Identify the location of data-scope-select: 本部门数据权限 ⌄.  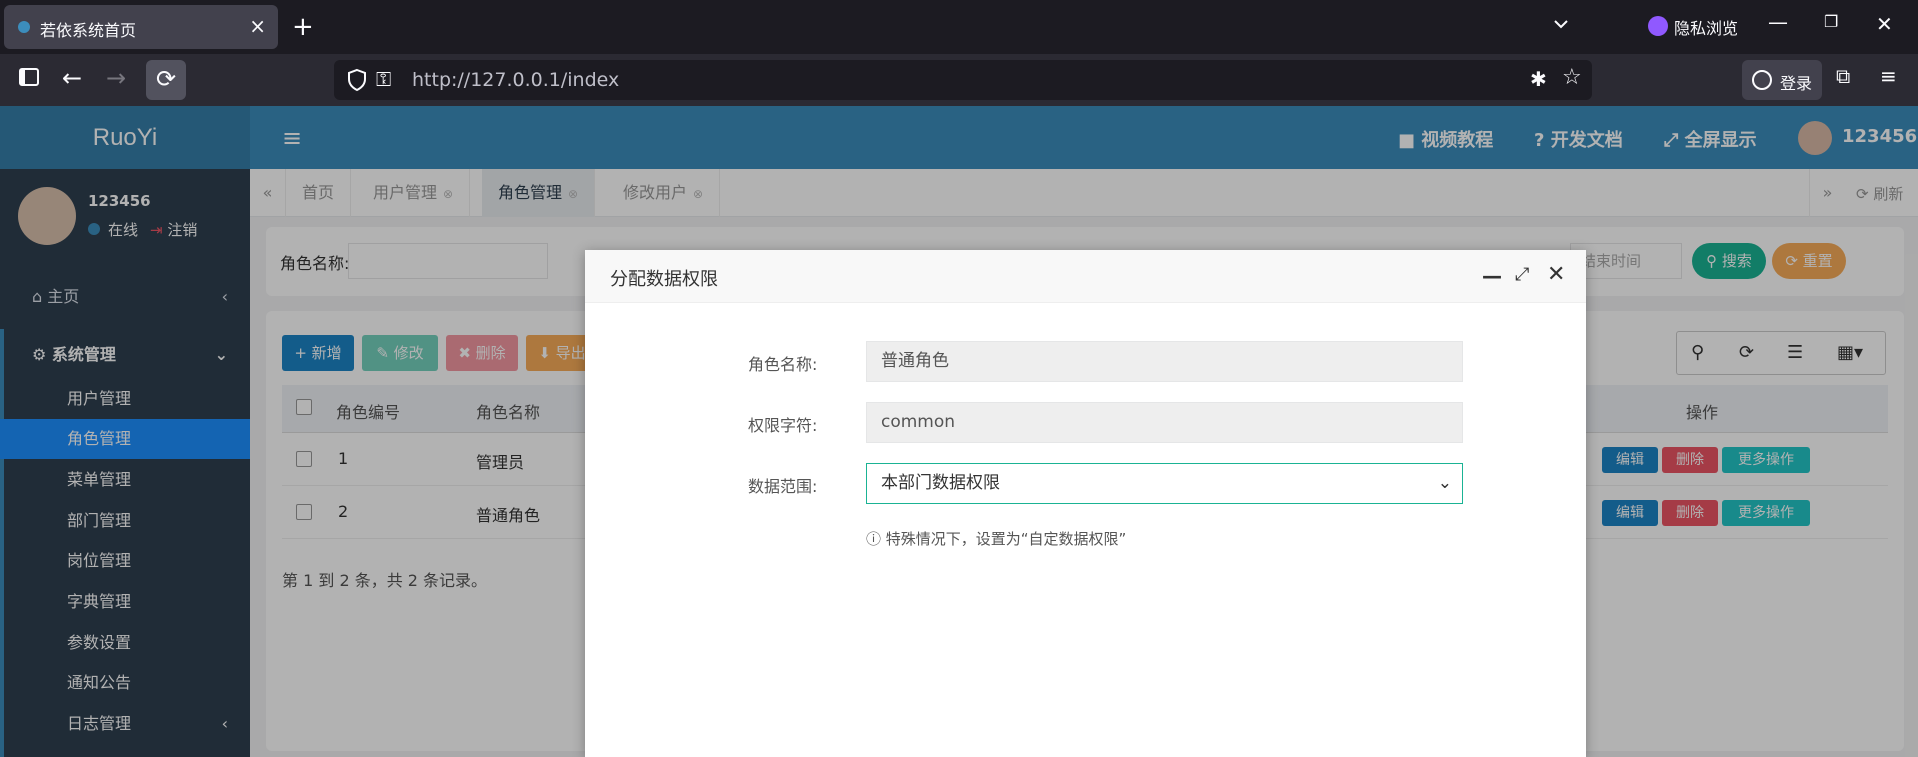
(1164, 483).